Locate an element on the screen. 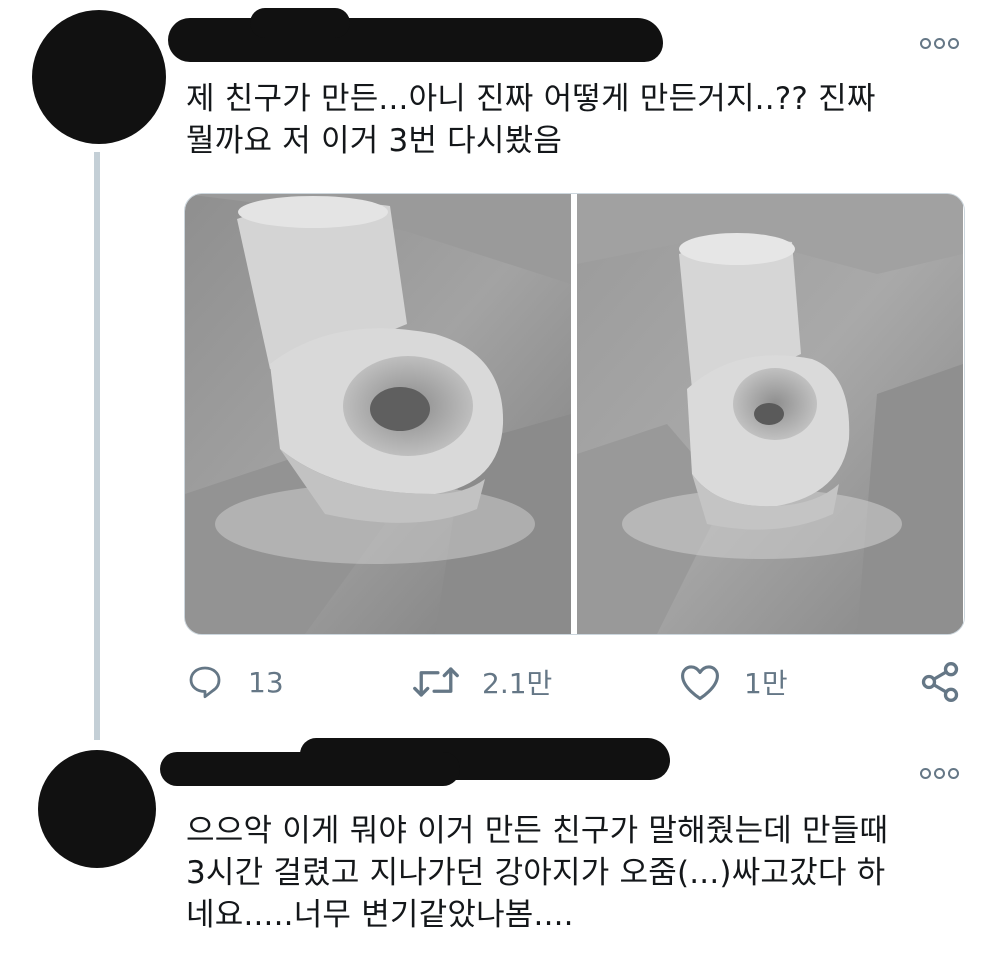 This screenshot has height=964, width=1000. tweet-text-line: 제 친구가 만든...아니 진짜 어떻게 만든거지..?? 진짜 is located at coordinates (531, 99).